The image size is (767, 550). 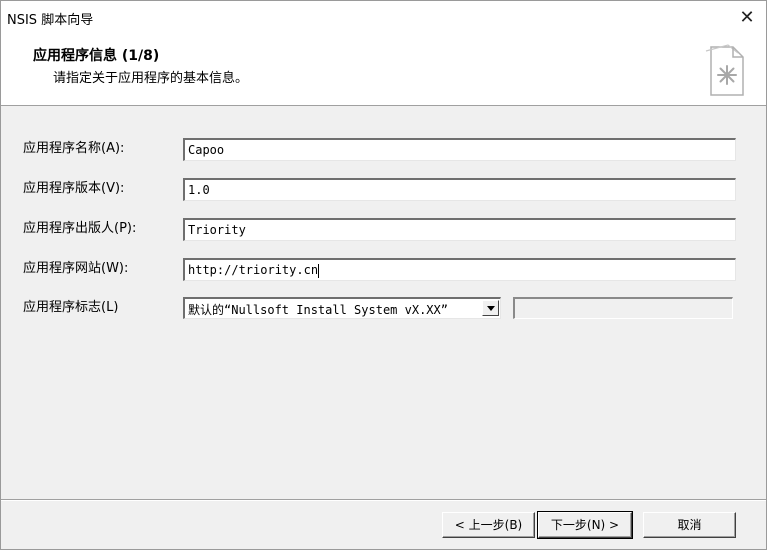 I want to click on text-caret, so click(x=319, y=270).